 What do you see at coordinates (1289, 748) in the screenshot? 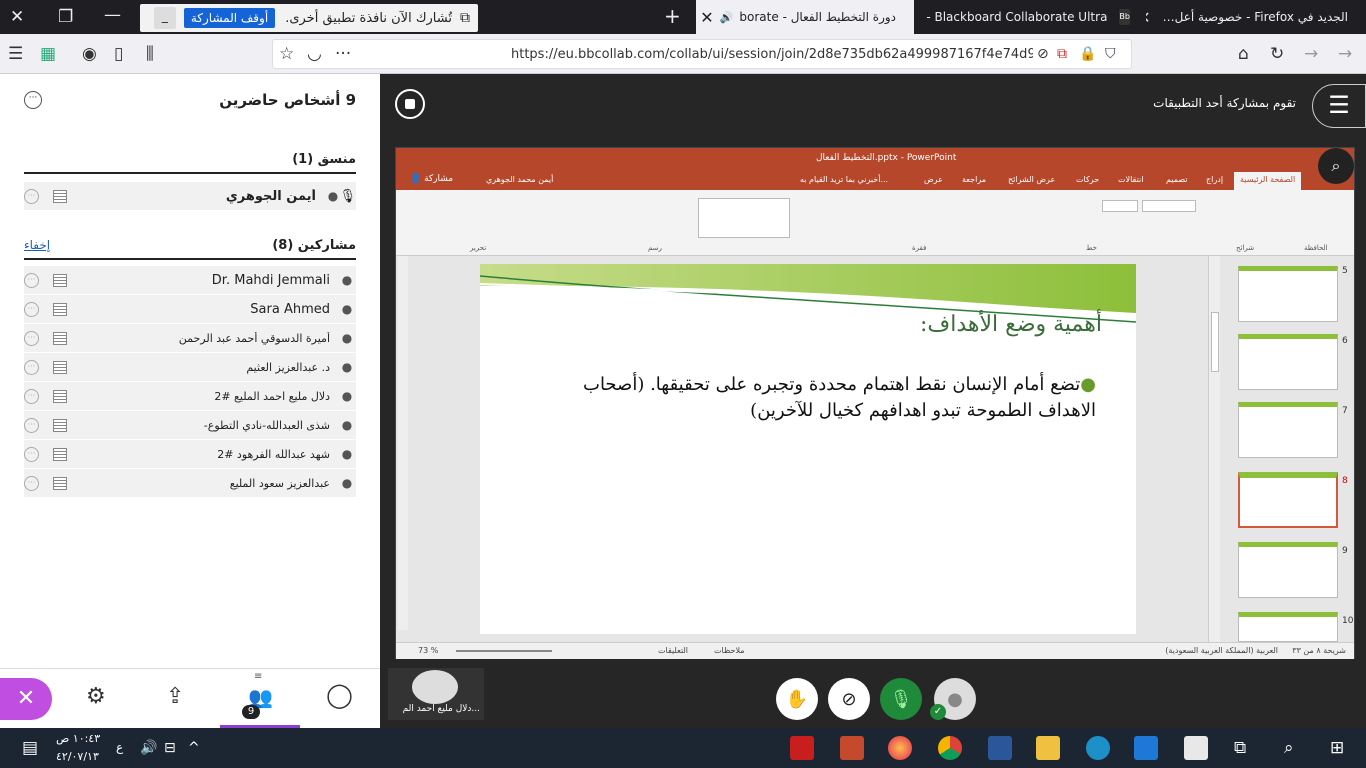
I see `search-icon: ⌕` at bounding box center [1289, 748].